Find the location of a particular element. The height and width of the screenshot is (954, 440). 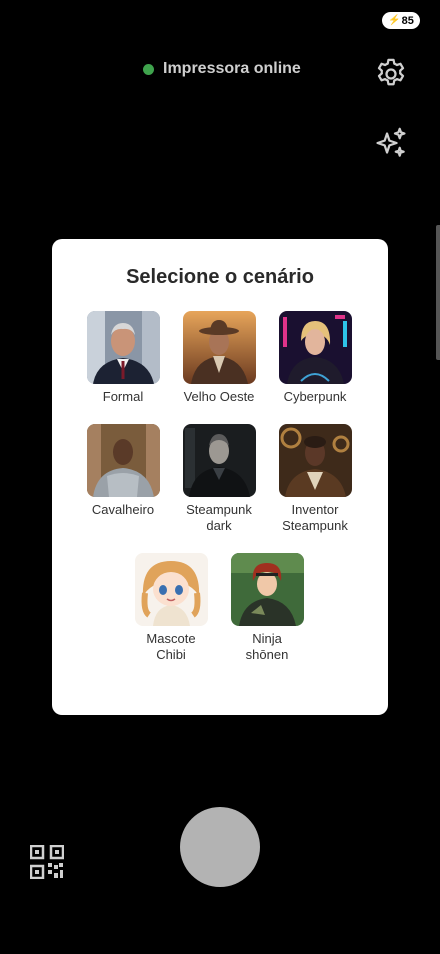

scenario-cavalheiro: Cavalheiro is located at coordinates (123, 471).